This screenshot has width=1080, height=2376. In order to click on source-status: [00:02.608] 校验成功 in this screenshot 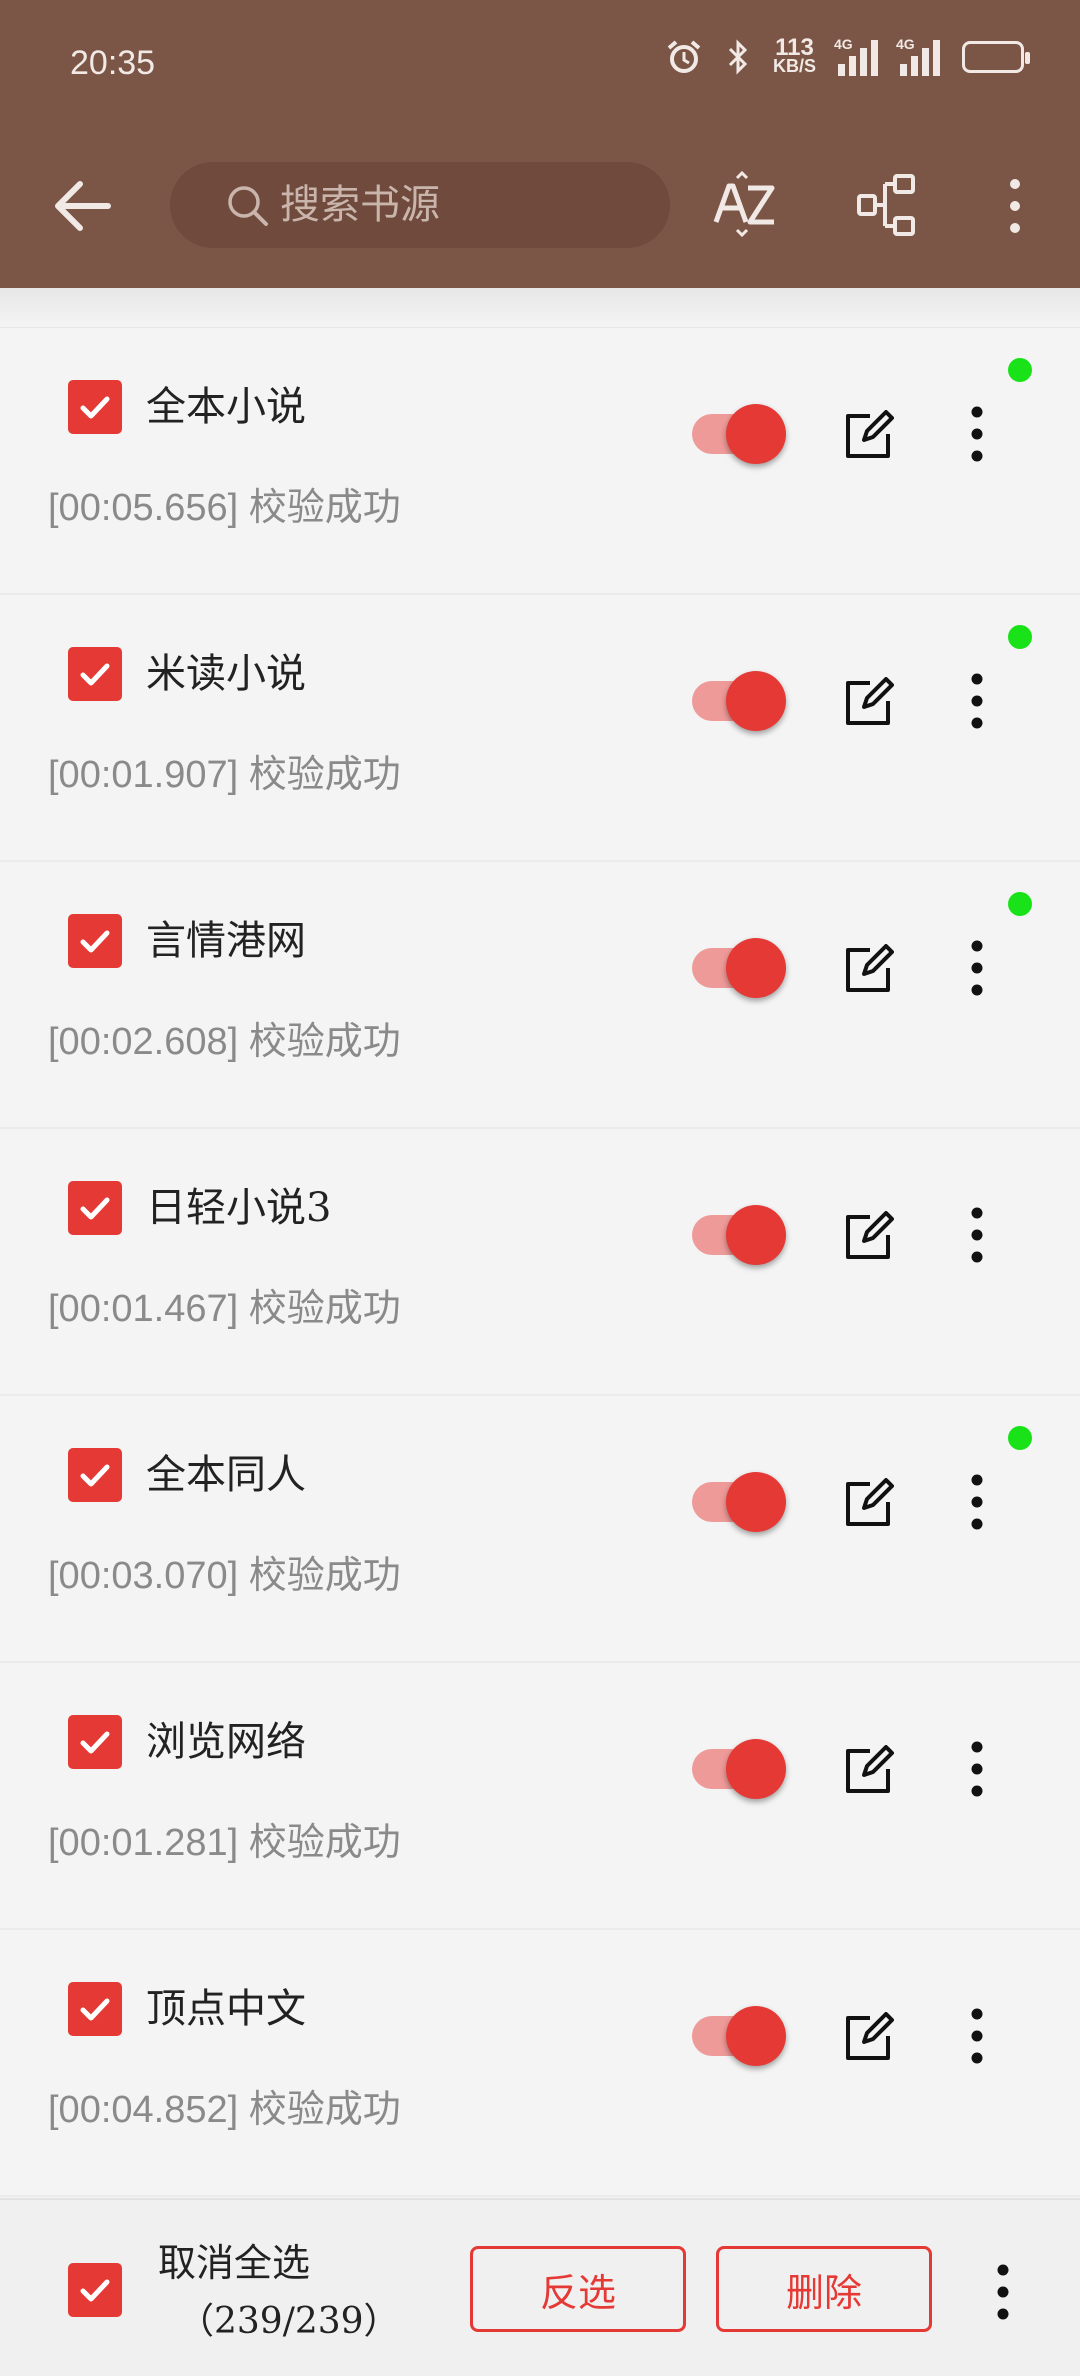, I will do `click(224, 1042)`.